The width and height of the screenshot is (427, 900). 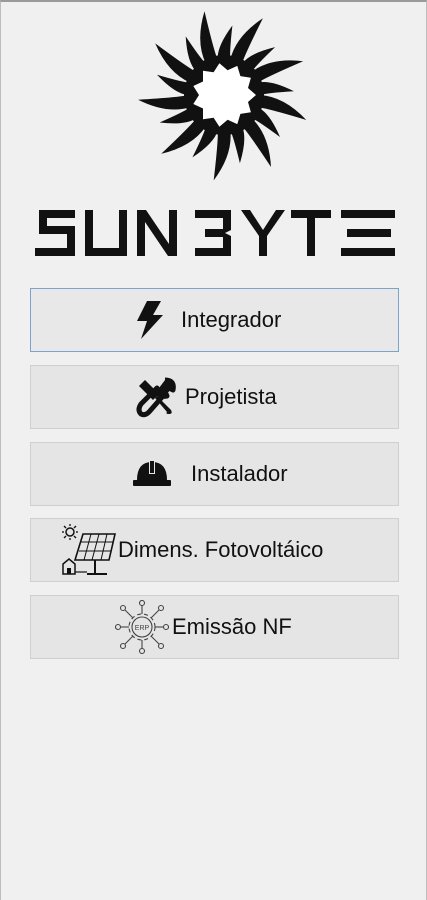 I want to click on dimens-fotovoltaico-button: Dimens. Fotovoltáico, so click(x=214, y=550).